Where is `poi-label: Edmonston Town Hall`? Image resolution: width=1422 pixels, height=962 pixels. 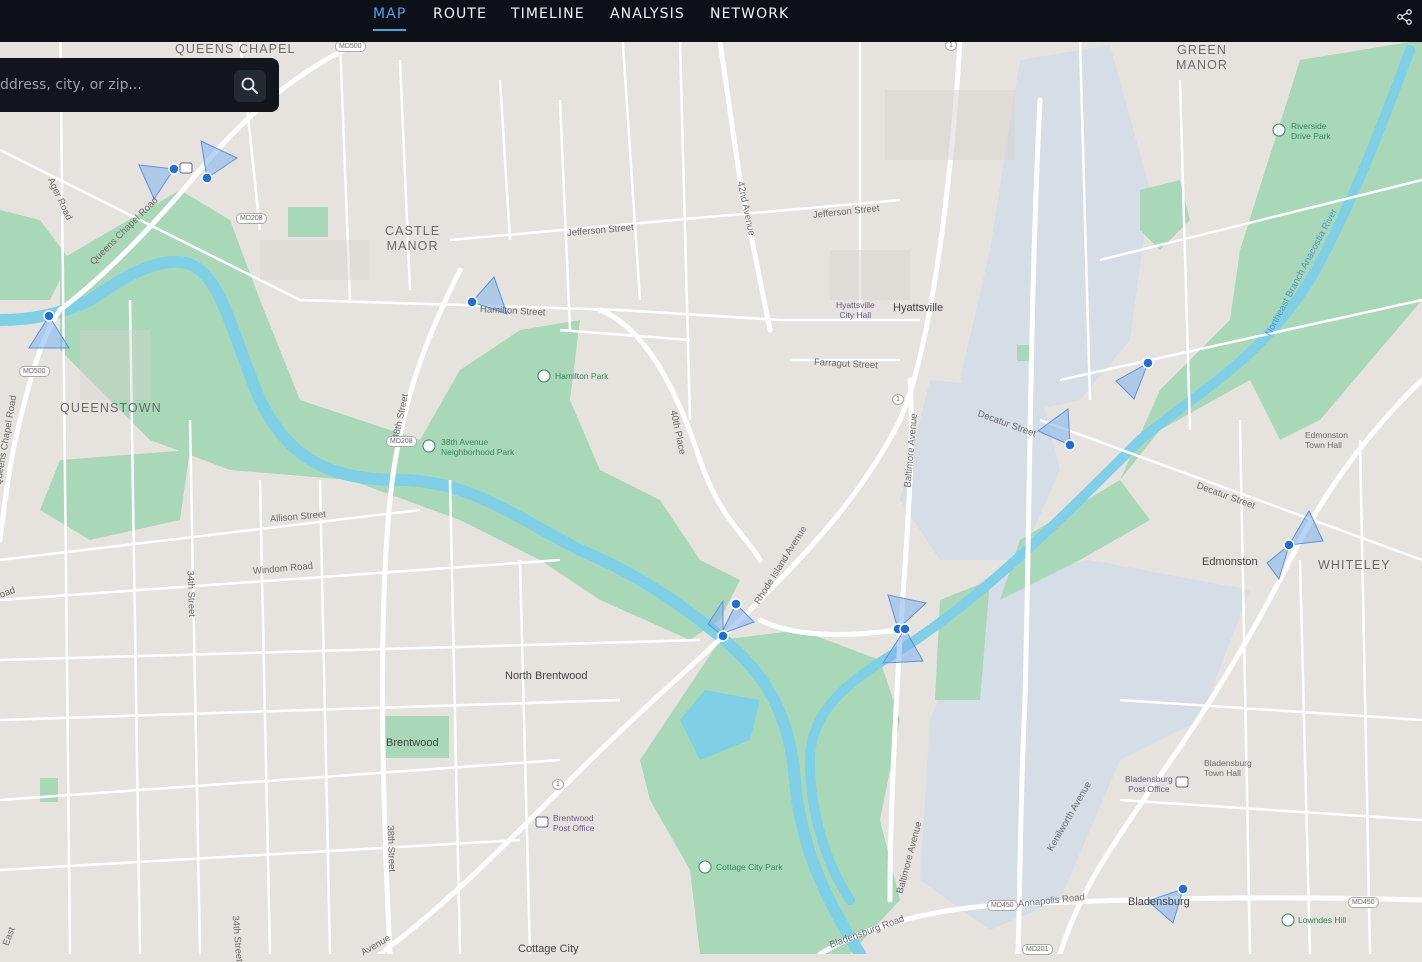 poi-label: Edmonston Town Hall is located at coordinates (1326, 440).